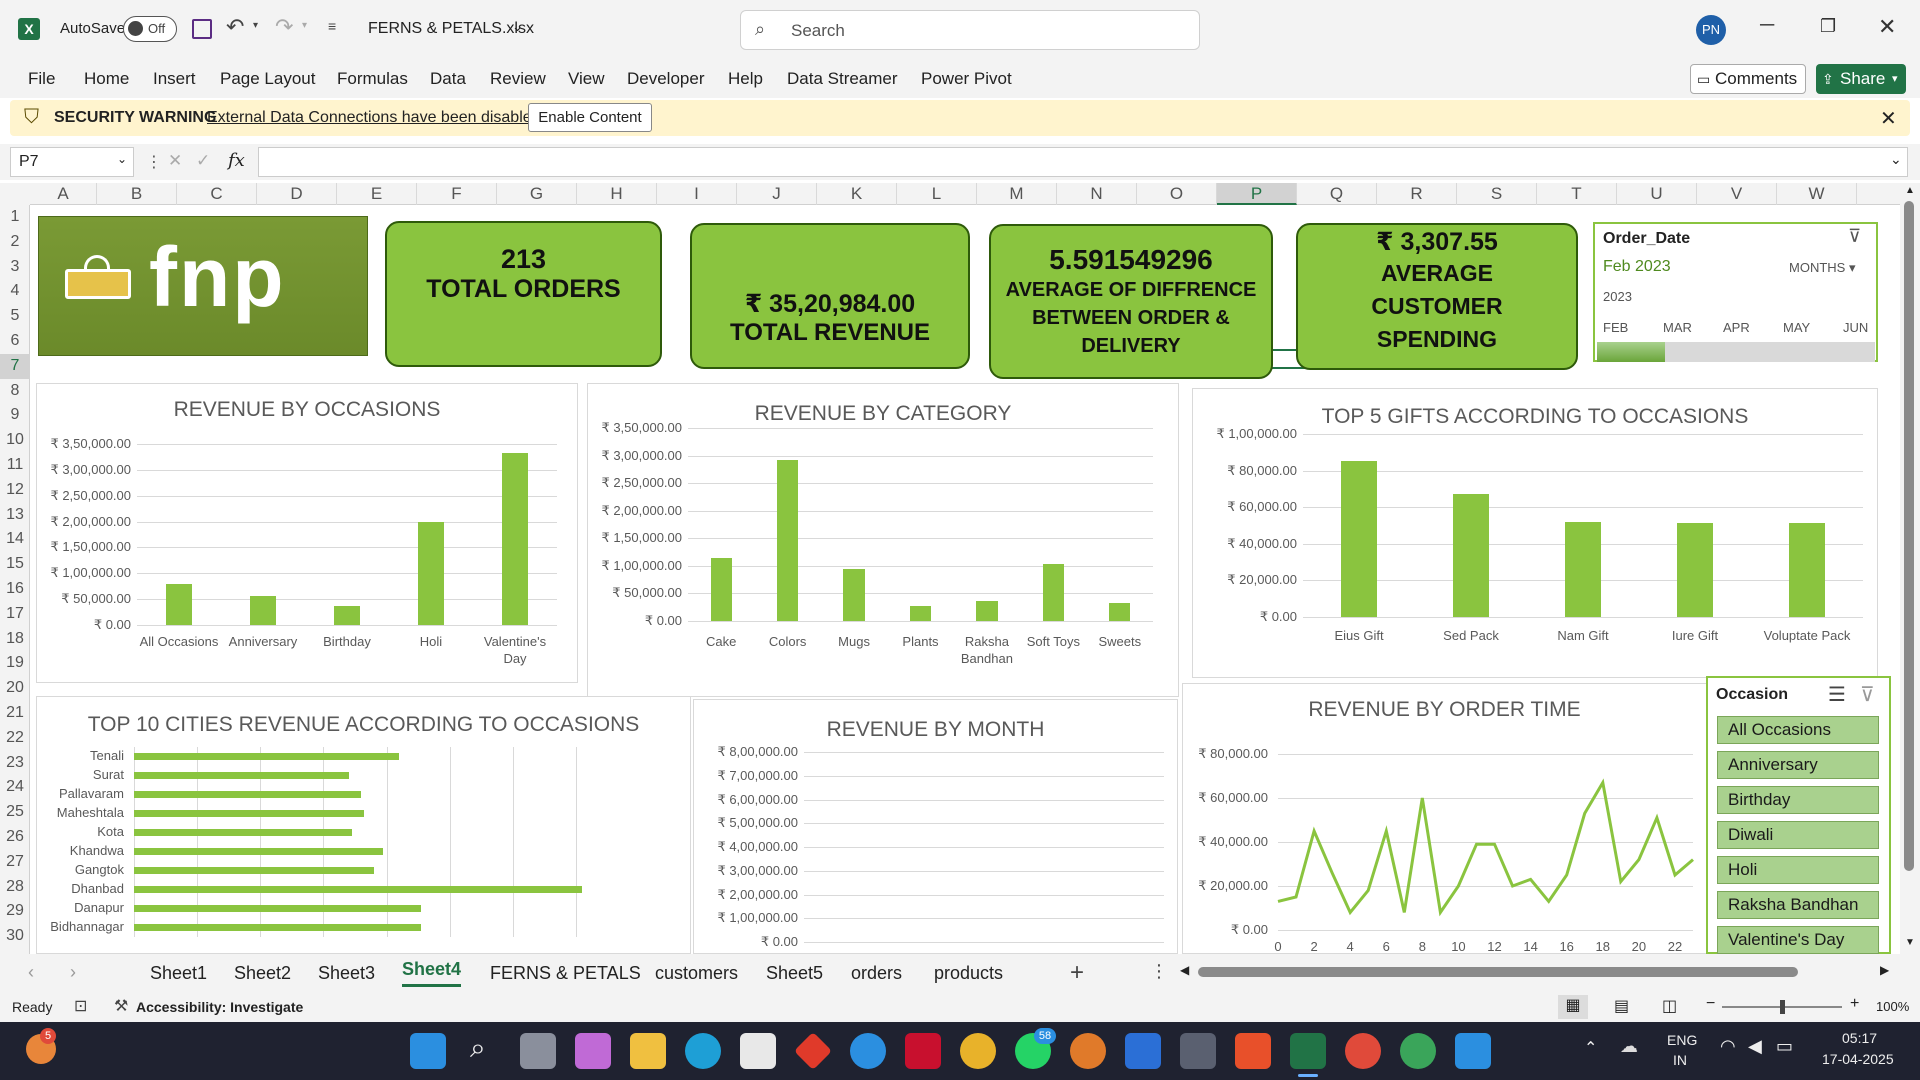 The height and width of the screenshot is (1080, 1920). What do you see at coordinates (1736, 327) in the screenshot?
I see `timeline-month: APR` at bounding box center [1736, 327].